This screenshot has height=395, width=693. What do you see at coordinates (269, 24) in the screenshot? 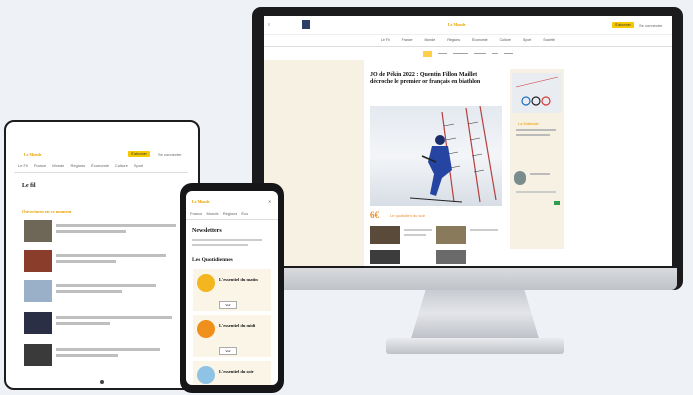
I see `menu-icon: ≡` at bounding box center [269, 24].